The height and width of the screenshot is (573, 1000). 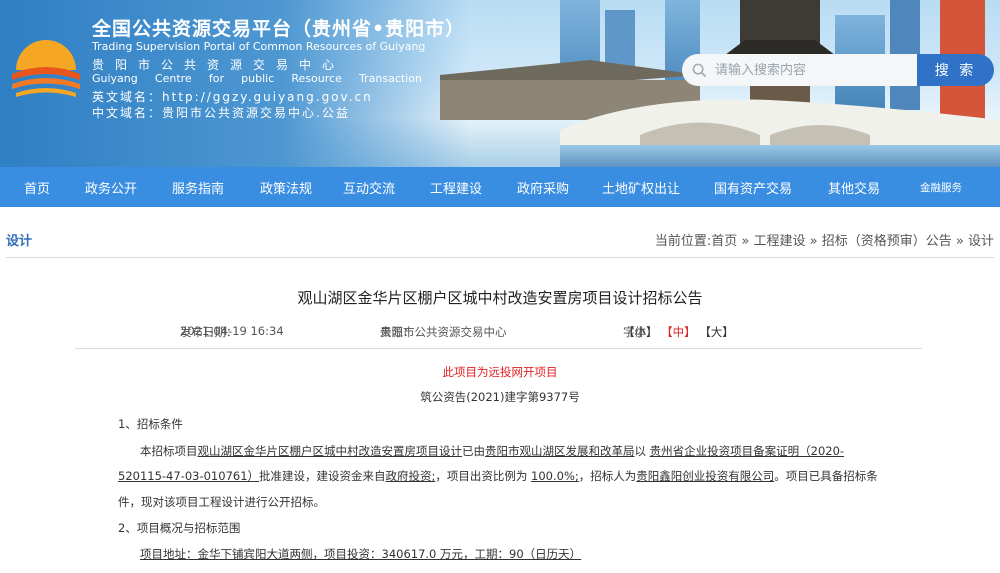 What do you see at coordinates (219, 65) in the screenshot?
I see `org-name-cn: 贵阳市公共资源交易中心` at bounding box center [219, 65].